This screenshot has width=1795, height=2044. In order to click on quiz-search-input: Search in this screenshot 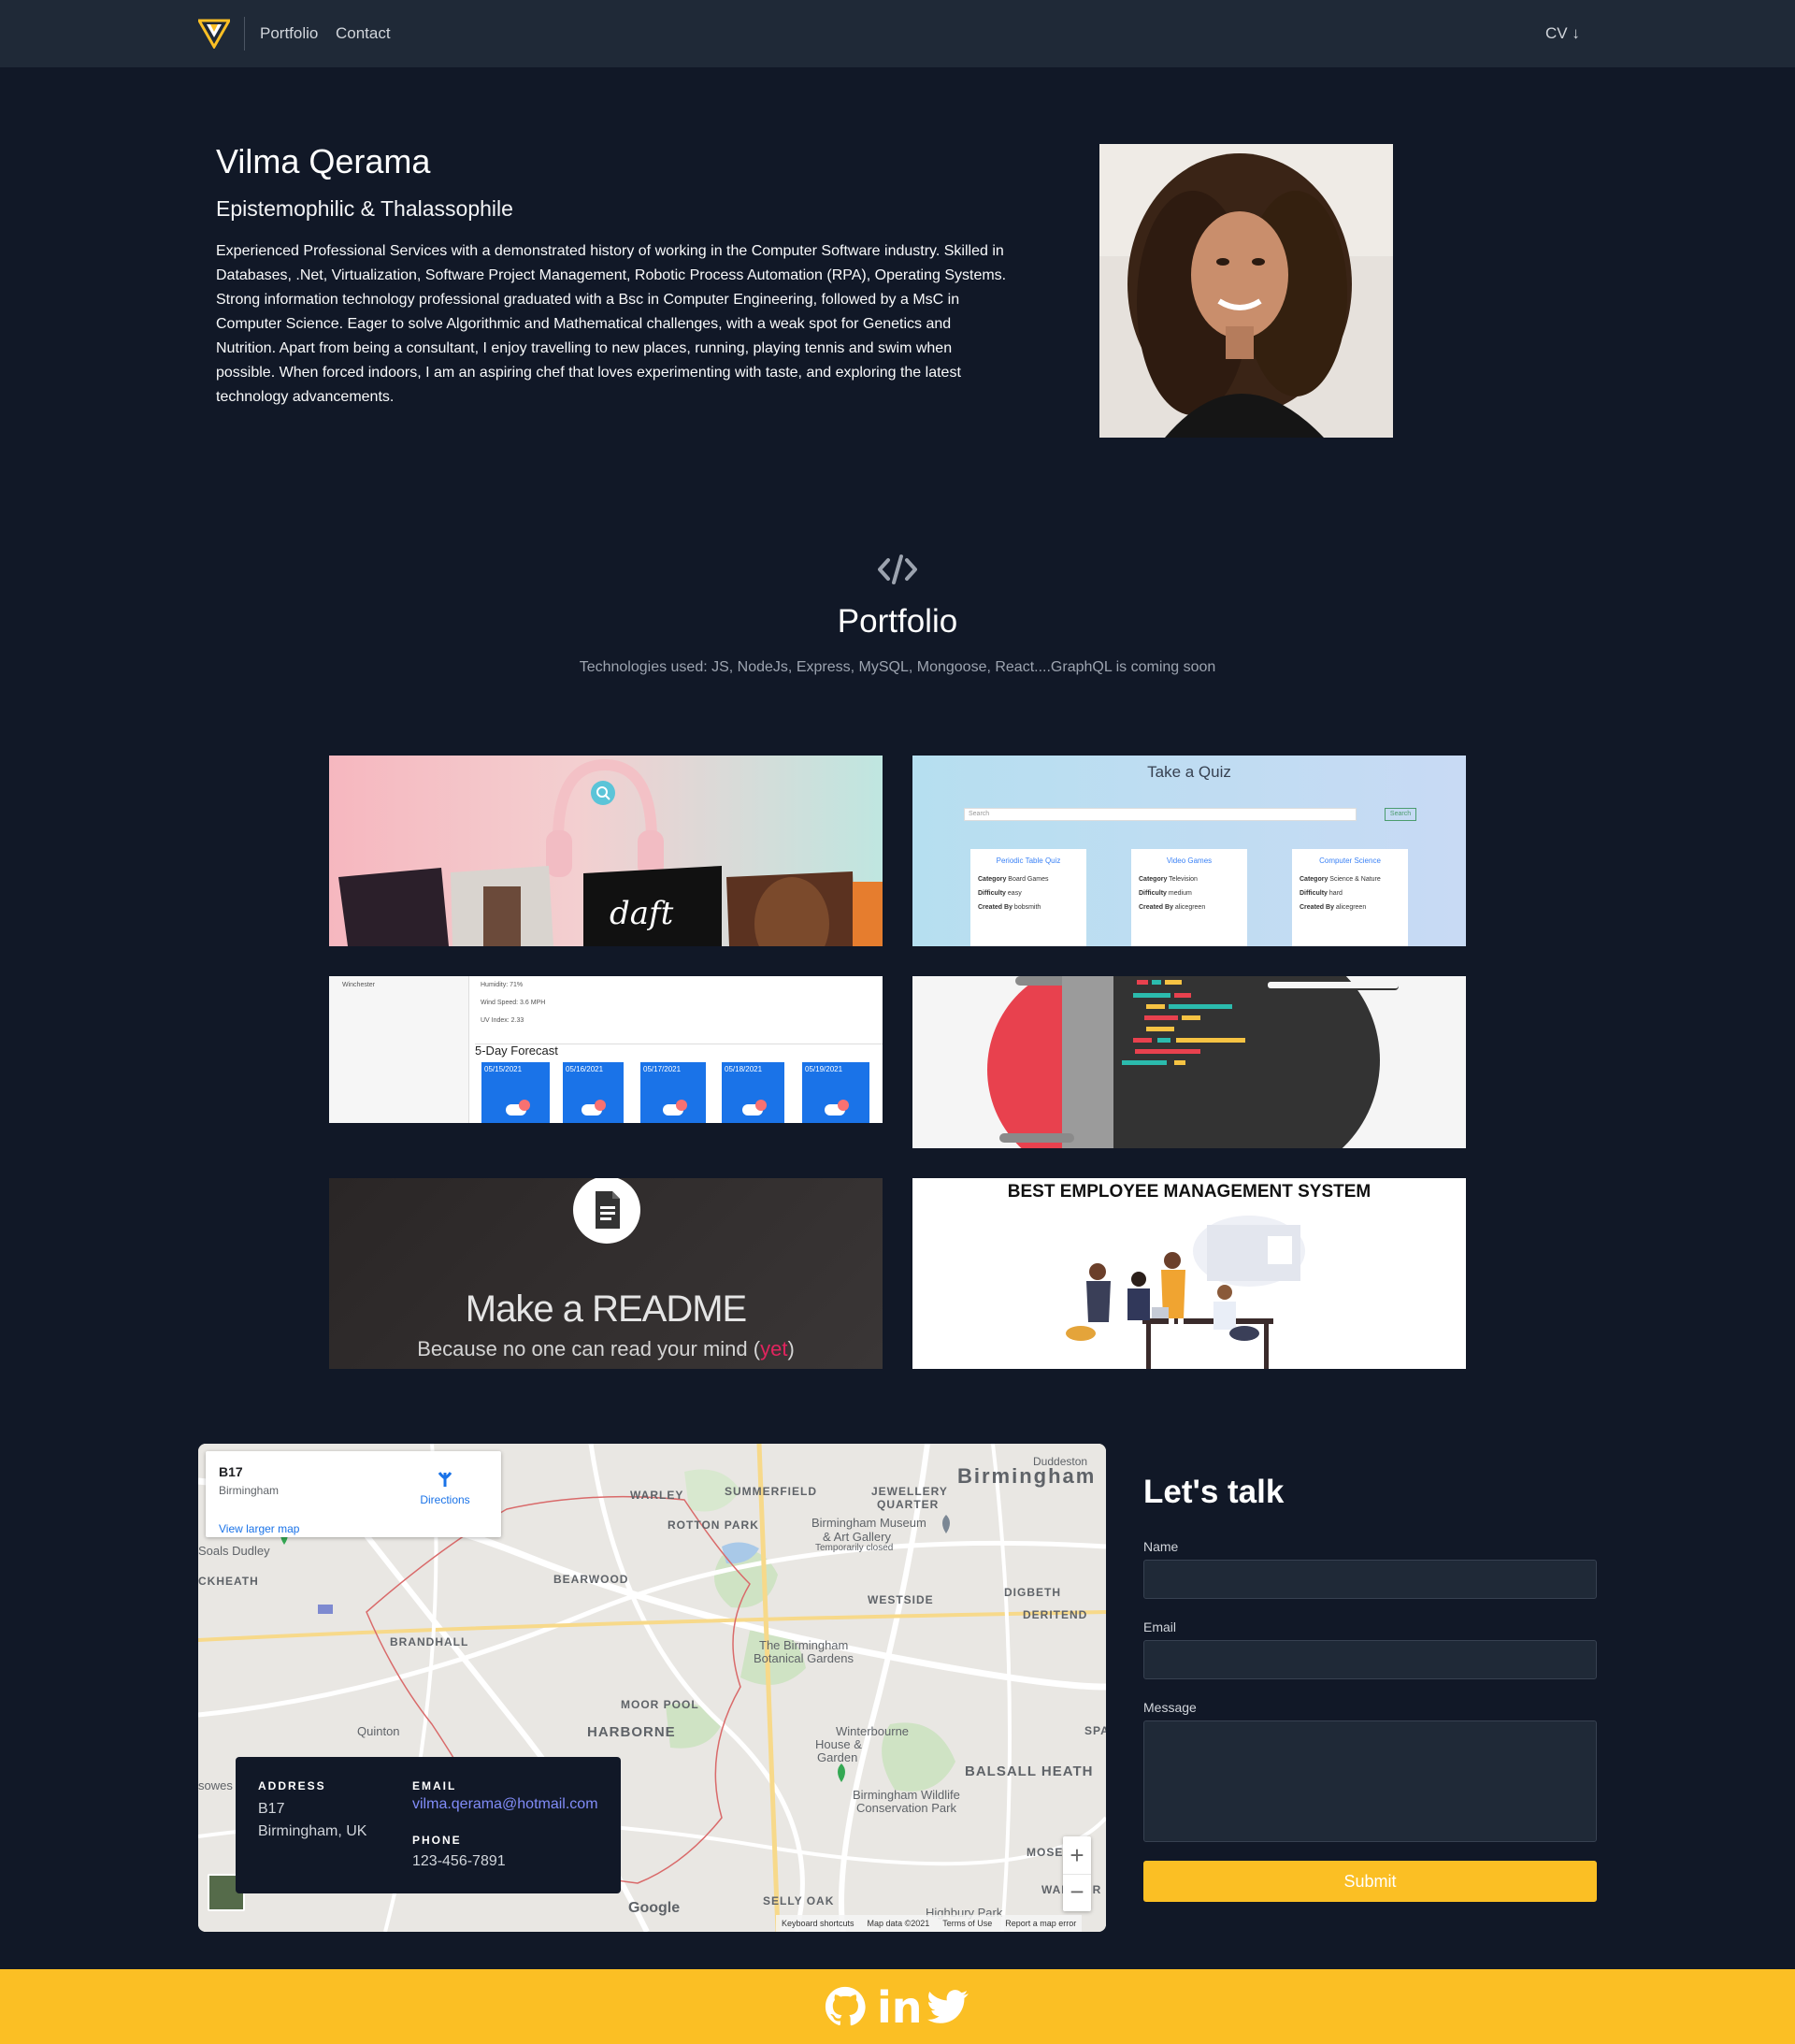, I will do `click(1160, 814)`.